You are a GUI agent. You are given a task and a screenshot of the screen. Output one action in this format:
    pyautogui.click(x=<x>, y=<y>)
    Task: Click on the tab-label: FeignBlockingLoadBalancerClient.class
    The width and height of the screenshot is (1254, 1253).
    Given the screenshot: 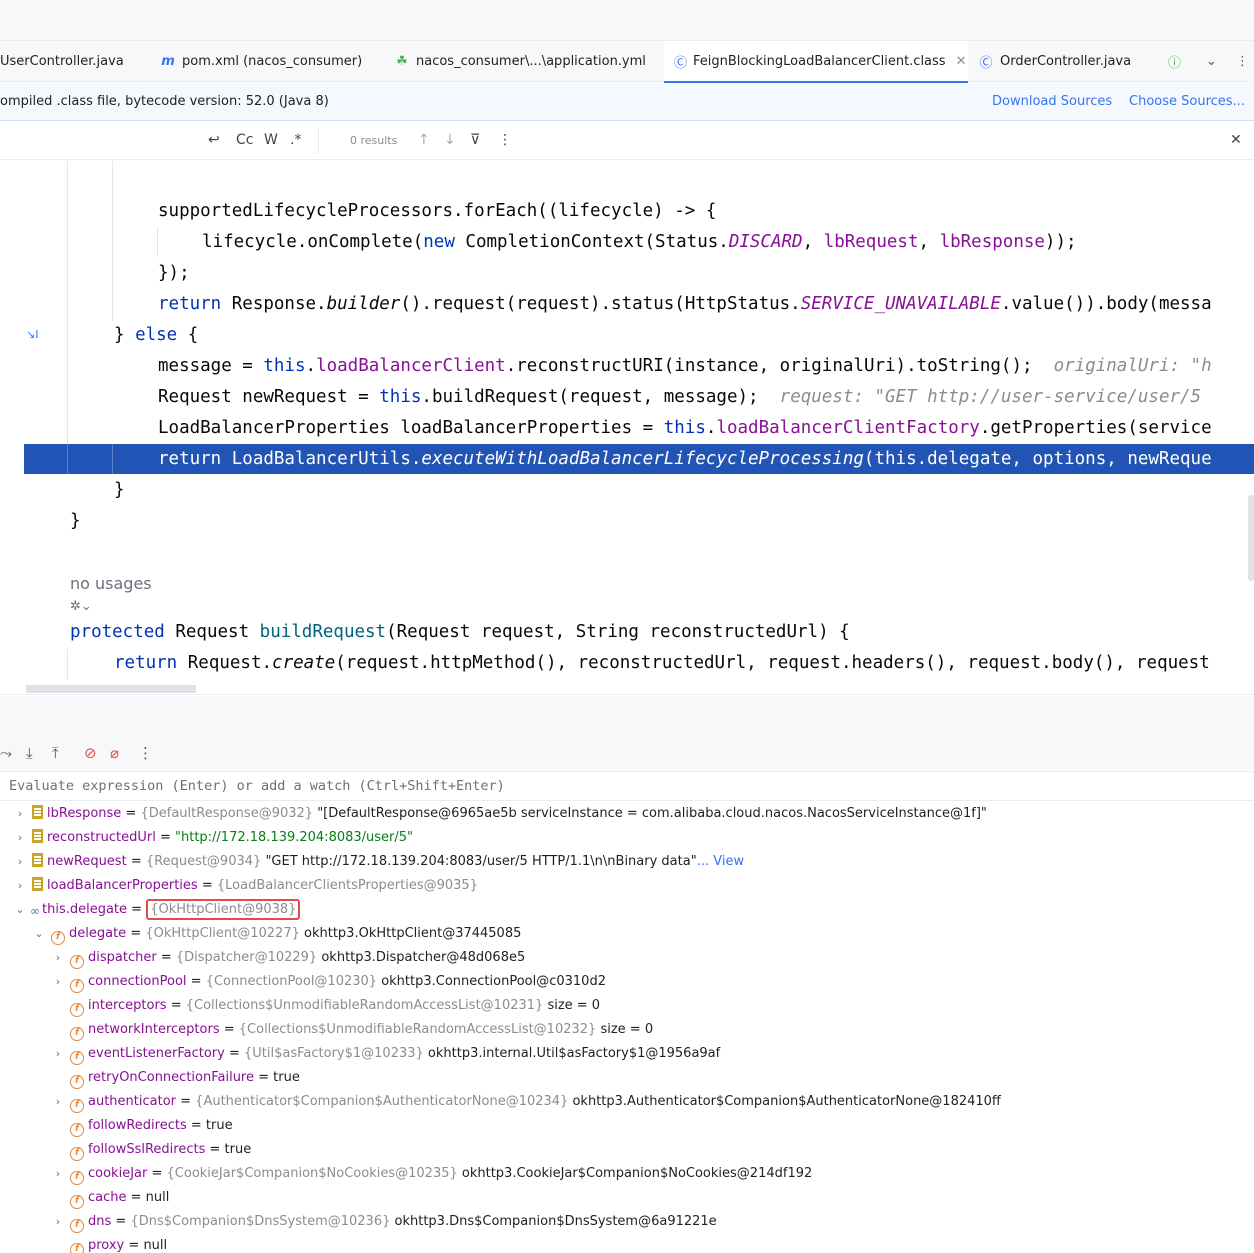 What is the action you would take?
    pyautogui.click(x=819, y=61)
    